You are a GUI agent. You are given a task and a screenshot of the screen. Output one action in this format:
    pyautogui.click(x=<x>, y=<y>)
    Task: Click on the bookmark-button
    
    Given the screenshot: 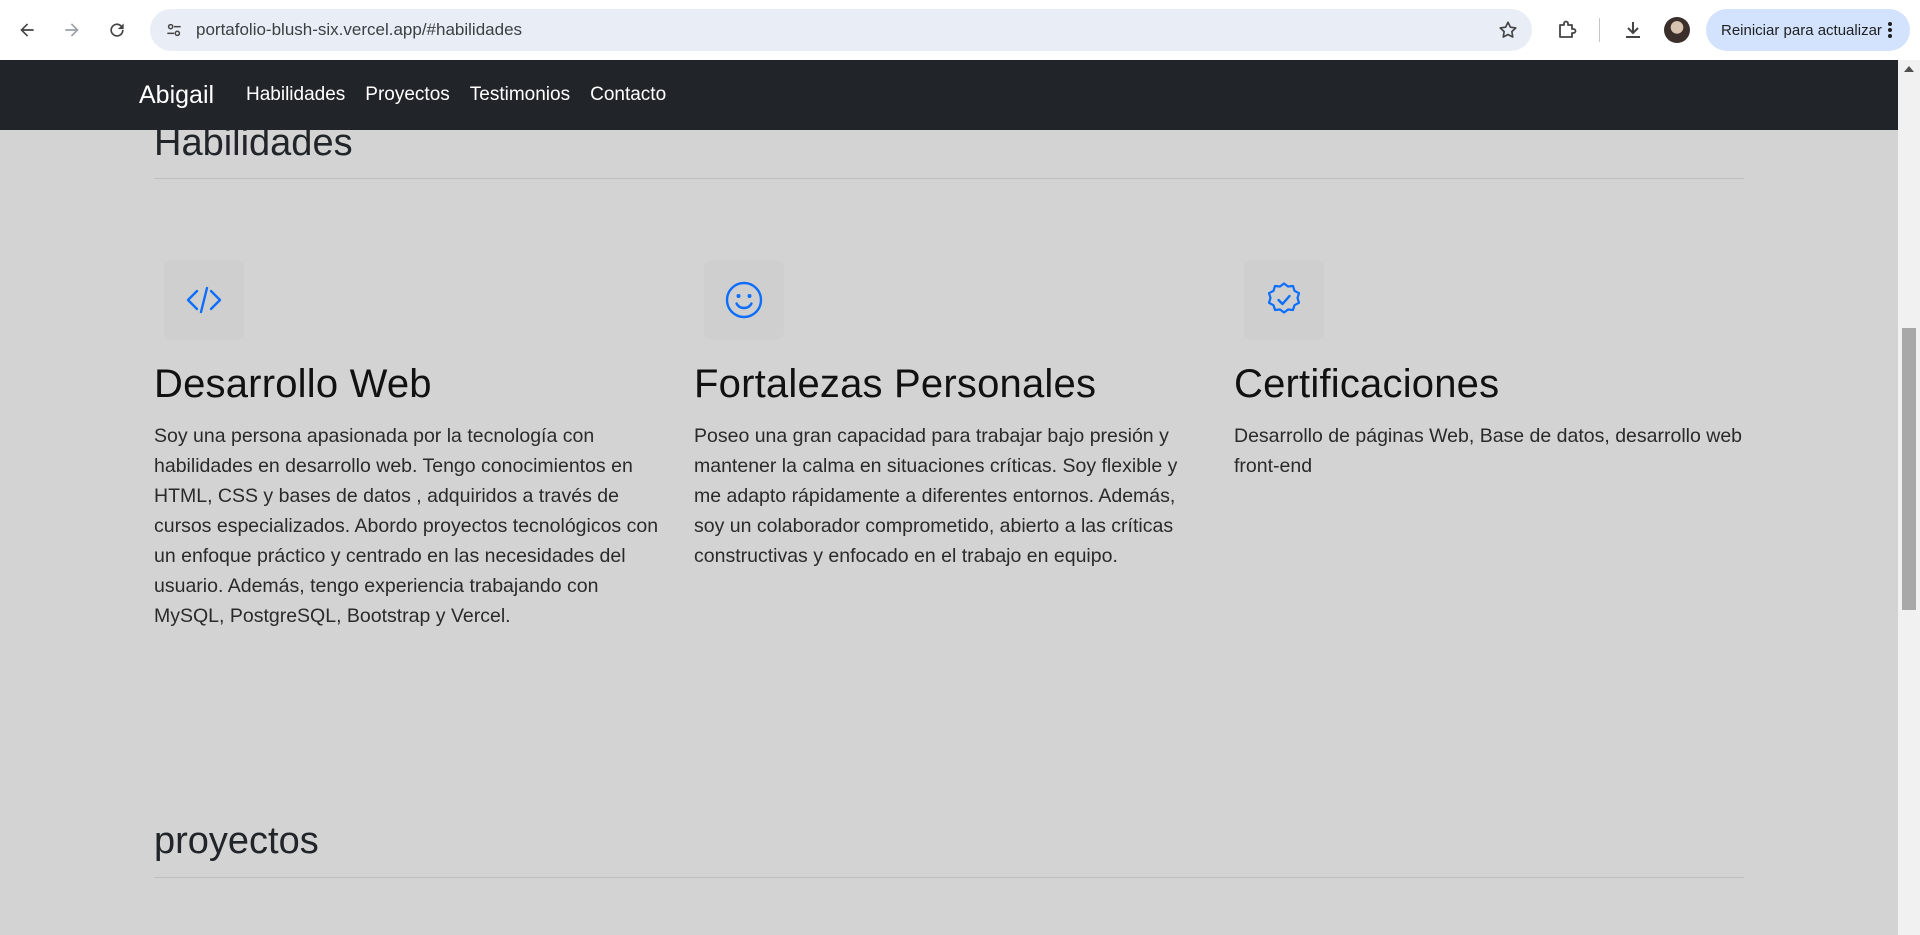 What is the action you would take?
    pyautogui.click(x=1508, y=30)
    